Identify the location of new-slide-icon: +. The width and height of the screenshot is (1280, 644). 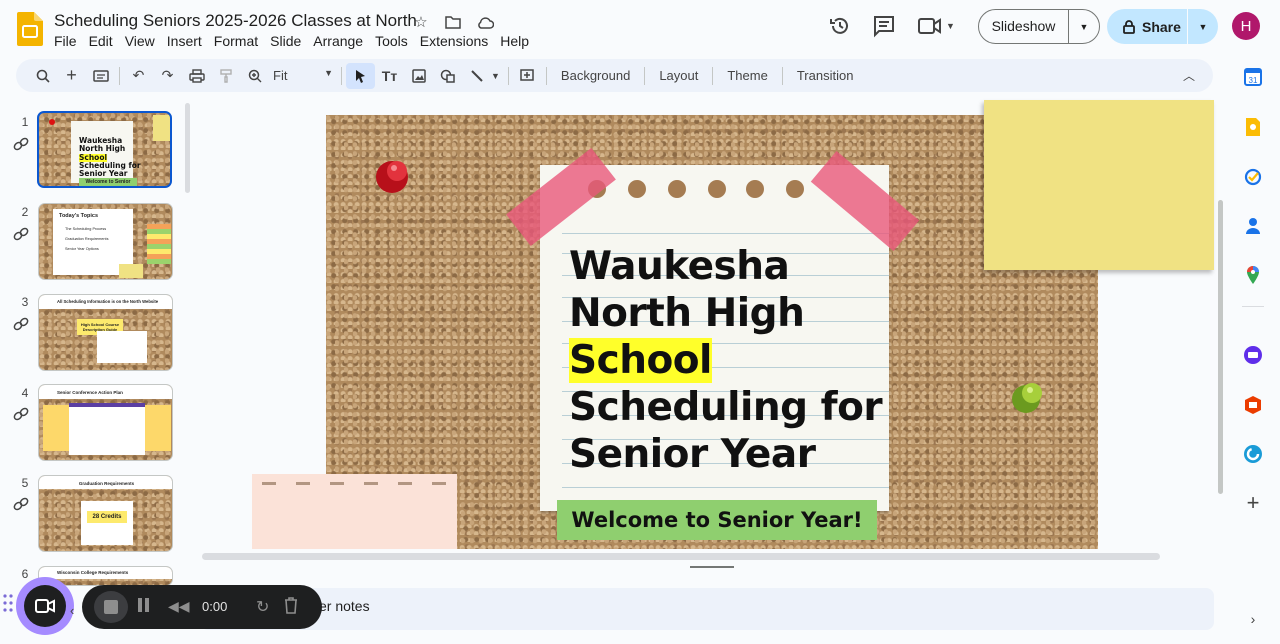
(71, 76).